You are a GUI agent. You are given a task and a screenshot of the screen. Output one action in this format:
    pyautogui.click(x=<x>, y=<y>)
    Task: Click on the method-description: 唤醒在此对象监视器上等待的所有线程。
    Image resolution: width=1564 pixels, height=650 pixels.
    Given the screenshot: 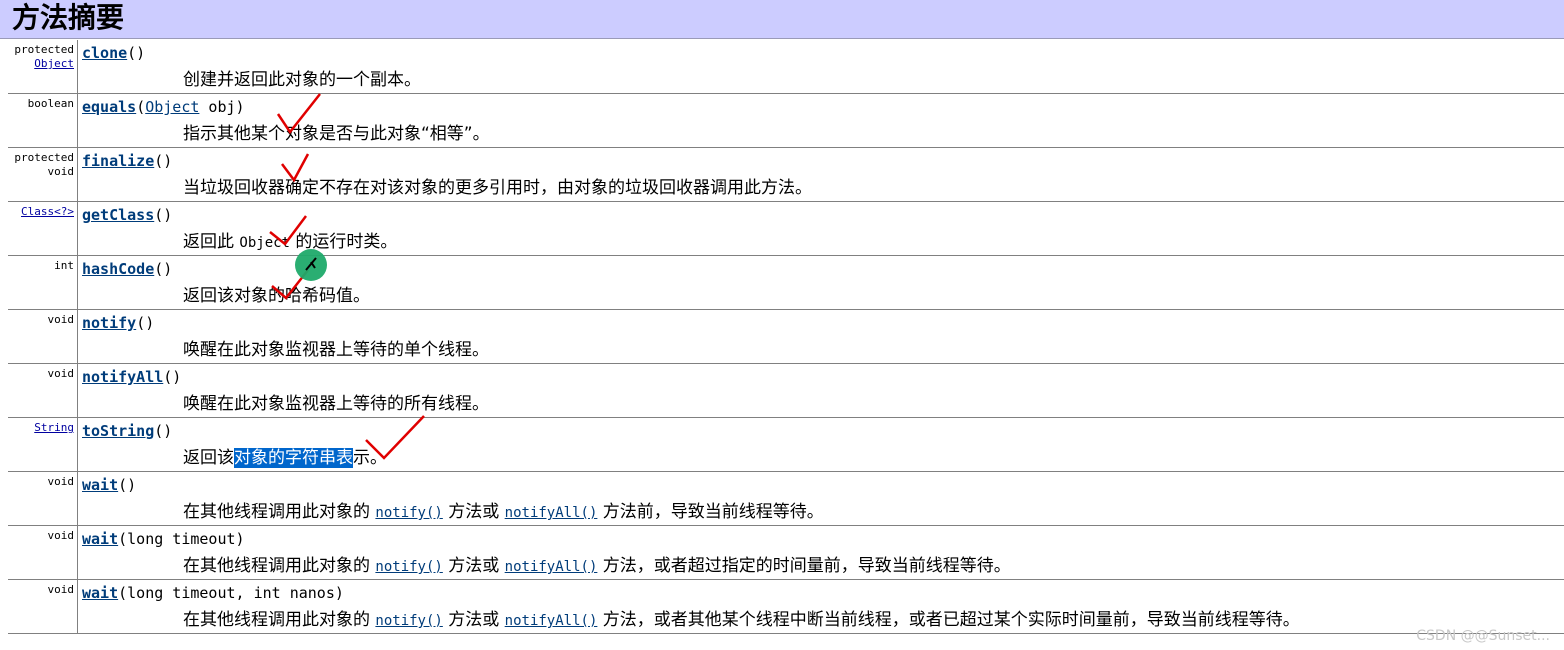 What is the action you would take?
    pyautogui.click(x=336, y=404)
    